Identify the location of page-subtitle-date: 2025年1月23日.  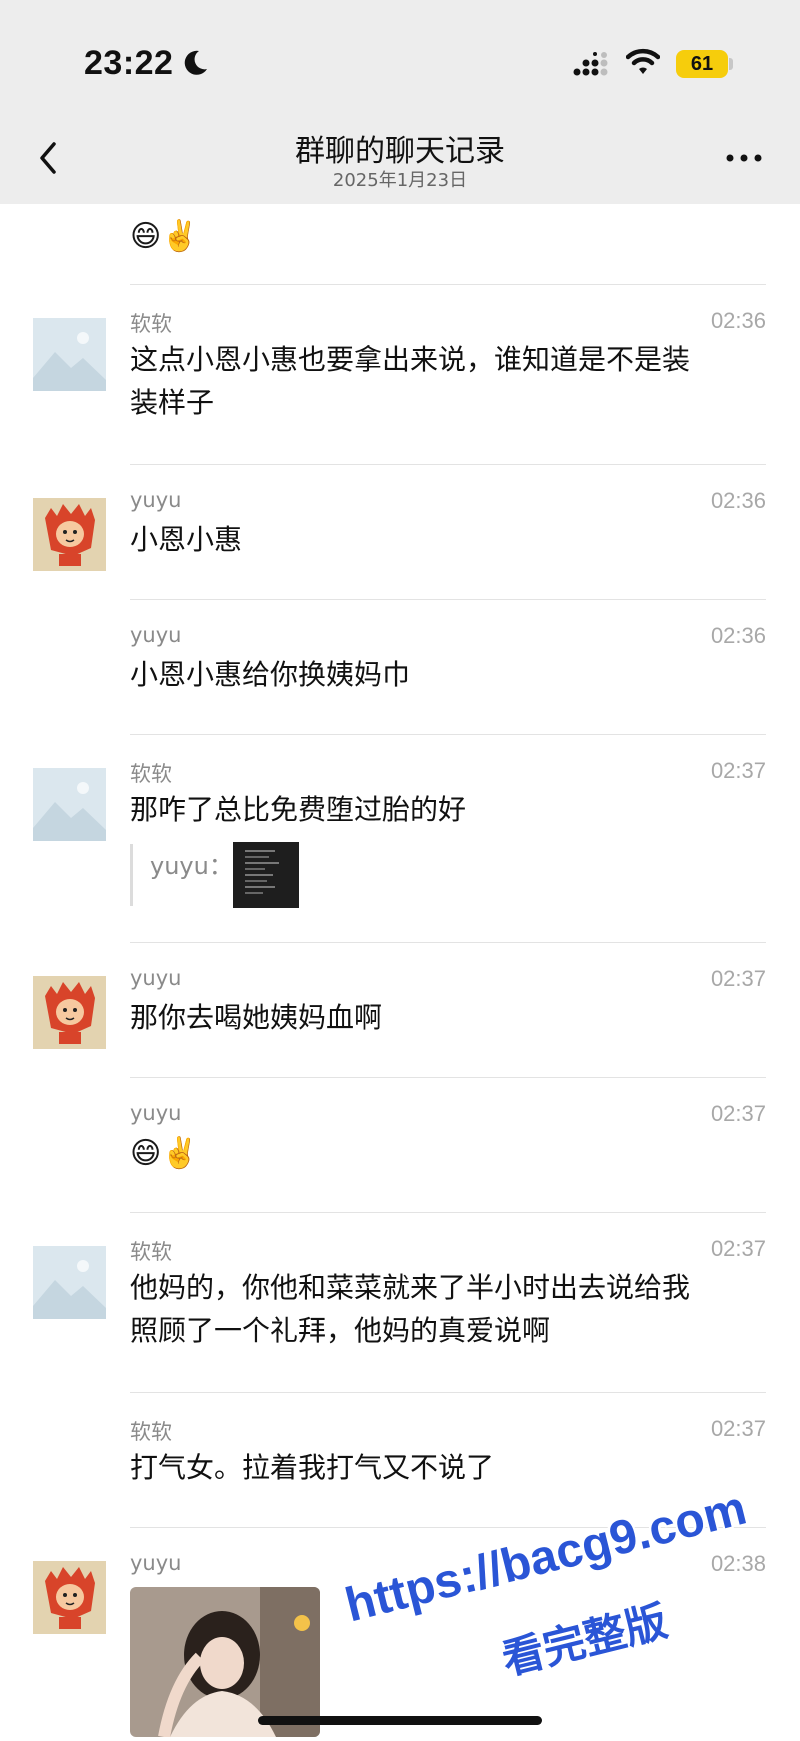
(400, 180).